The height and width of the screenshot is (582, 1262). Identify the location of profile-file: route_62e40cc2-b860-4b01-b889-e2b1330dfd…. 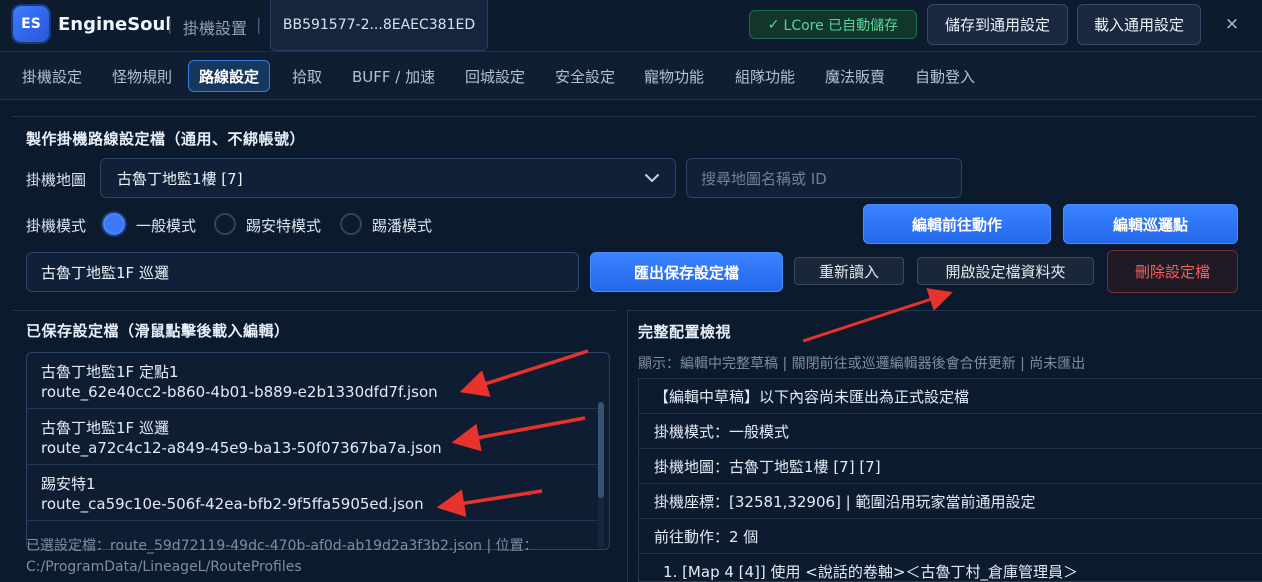
(239, 392).